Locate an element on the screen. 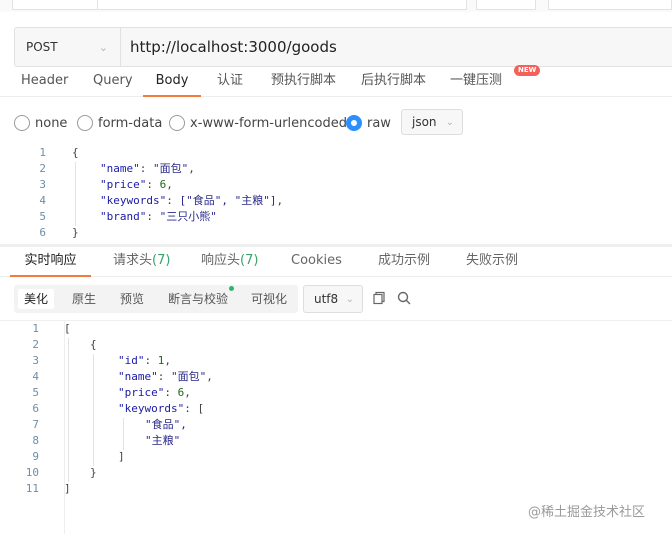 The width and height of the screenshot is (672, 534). code-line: "brand": "三只小熊" is located at coordinates (158, 216).